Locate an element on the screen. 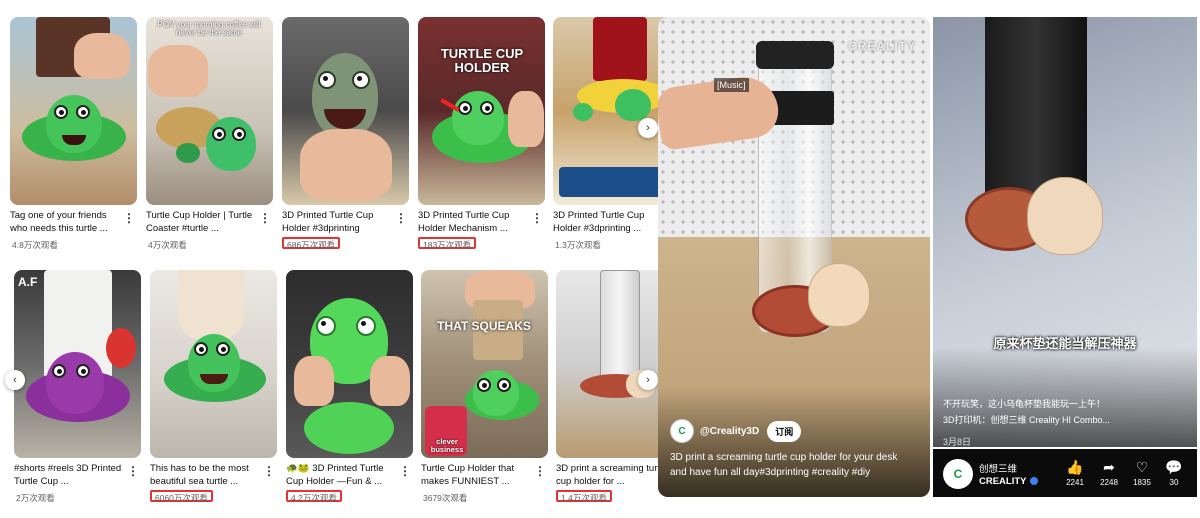 The height and width of the screenshot is (518, 1200). like-button: 👍 2241 is located at coordinates (1075, 473).